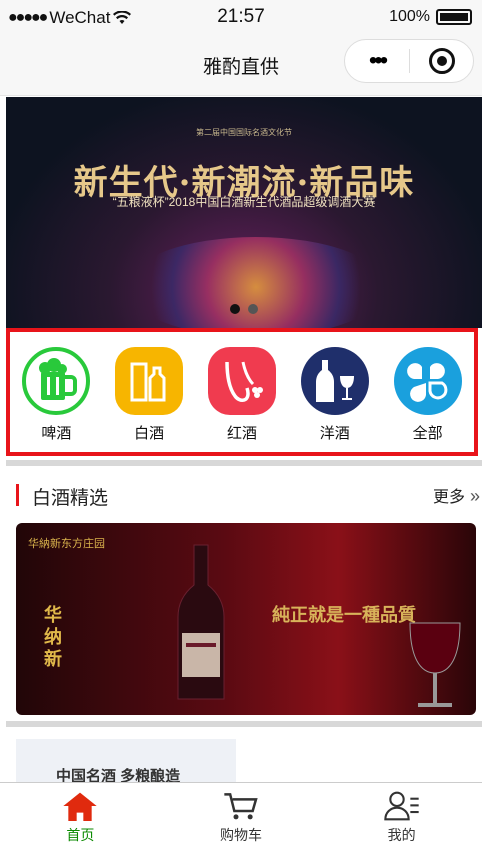 The height and width of the screenshot is (845, 482). Describe the element at coordinates (17, 495) in the screenshot. I see `section-accent-bar` at that location.